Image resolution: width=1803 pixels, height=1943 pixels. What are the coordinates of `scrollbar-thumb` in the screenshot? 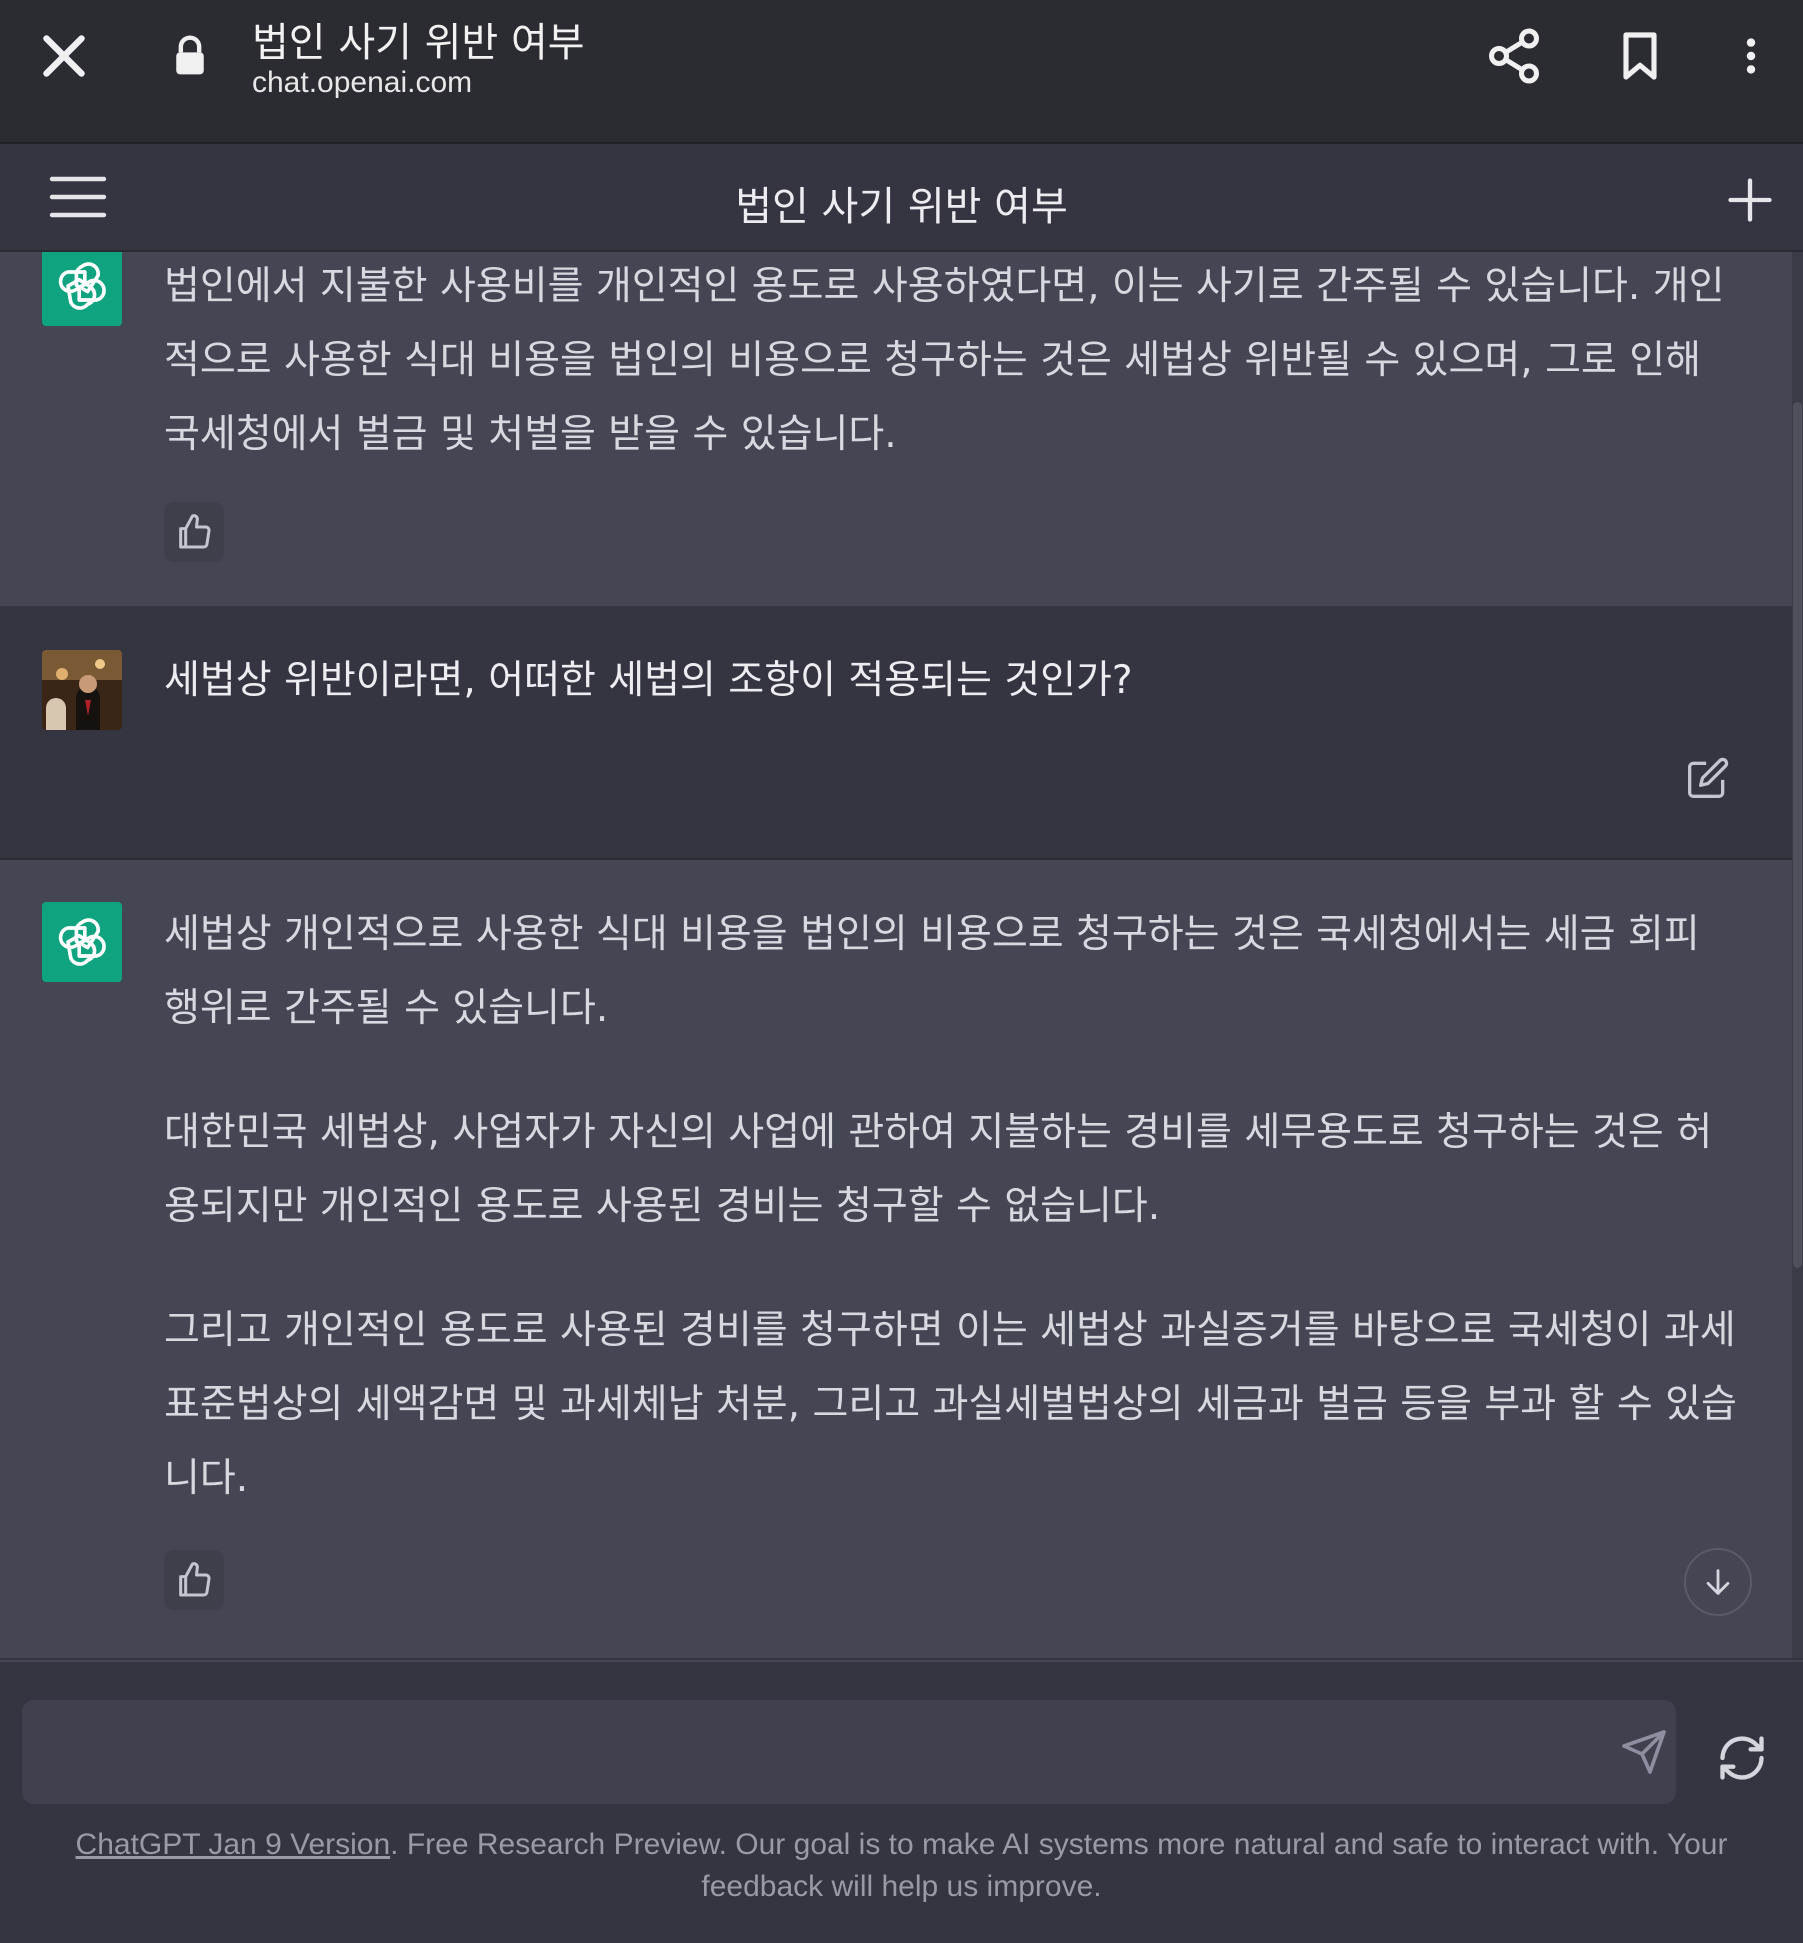 It's located at (1797, 835).